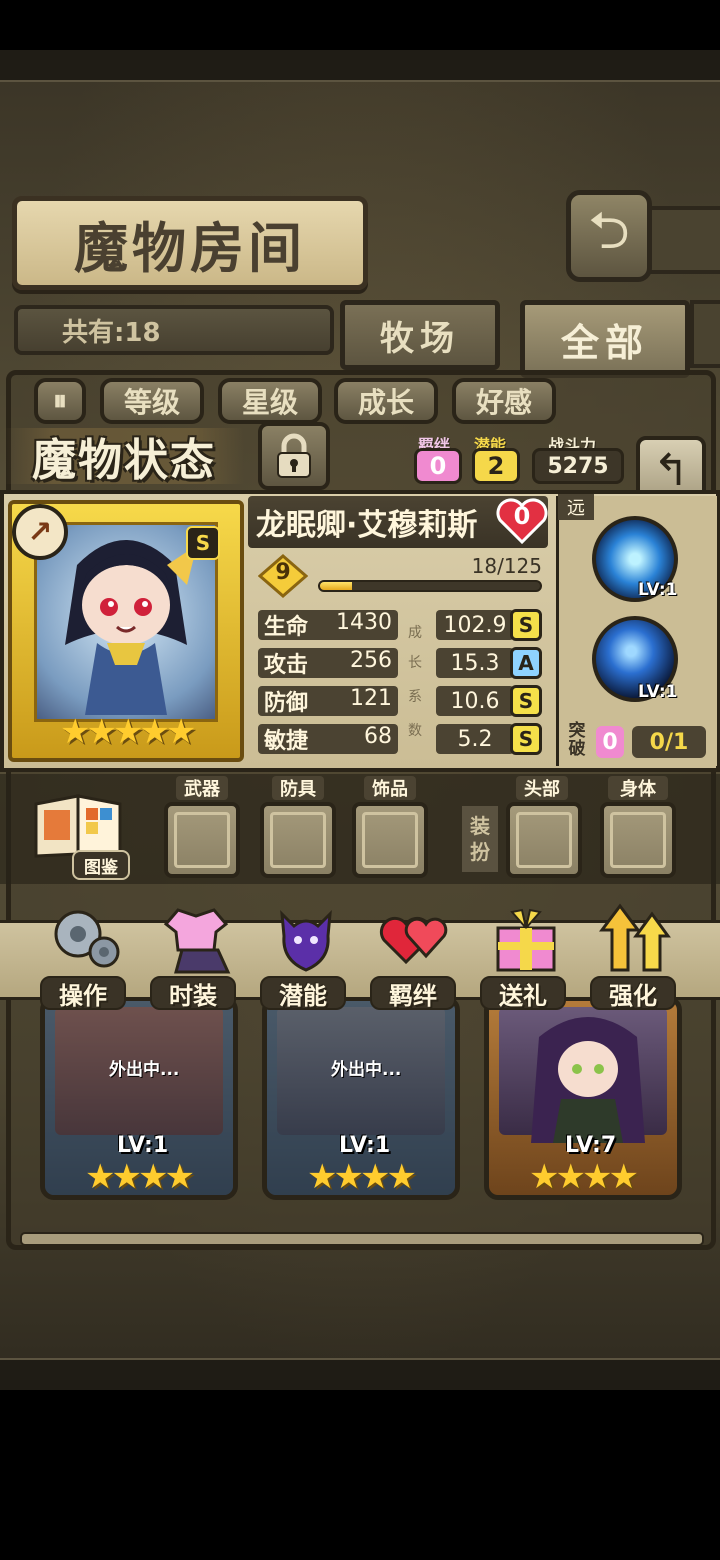 The width and height of the screenshot is (720, 1560). What do you see at coordinates (303, 993) in the screenshot?
I see `potential-label: 潜能` at bounding box center [303, 993].